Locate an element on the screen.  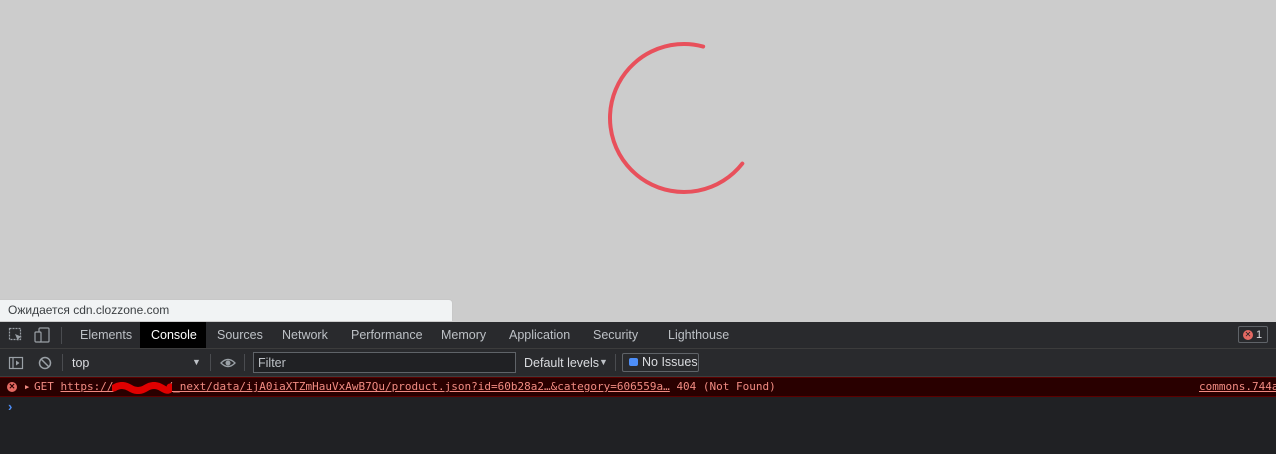
console-toolbar: top ▼ Default levels ▼ No Issues is located at coordinates (638, 363).